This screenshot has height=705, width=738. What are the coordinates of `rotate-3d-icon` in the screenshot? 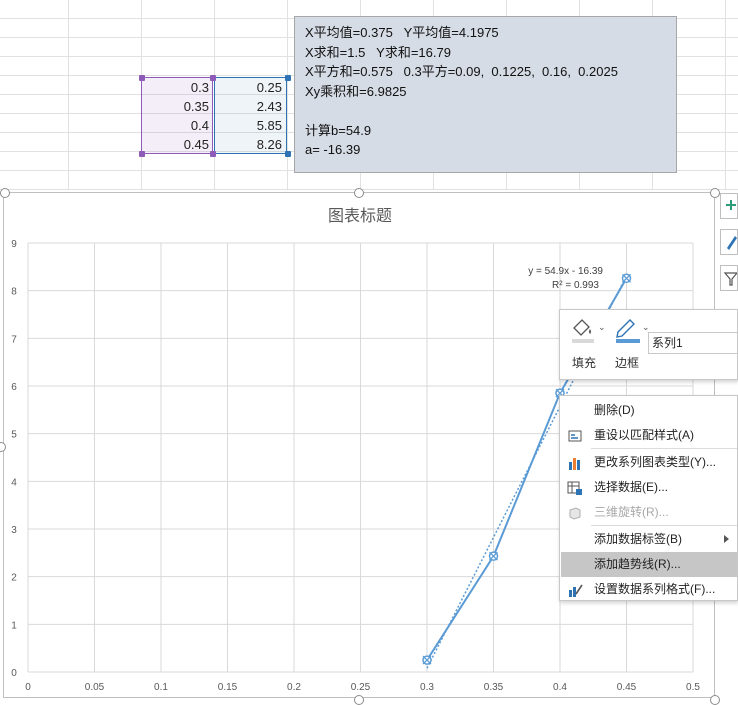 It's located at (575, 513).